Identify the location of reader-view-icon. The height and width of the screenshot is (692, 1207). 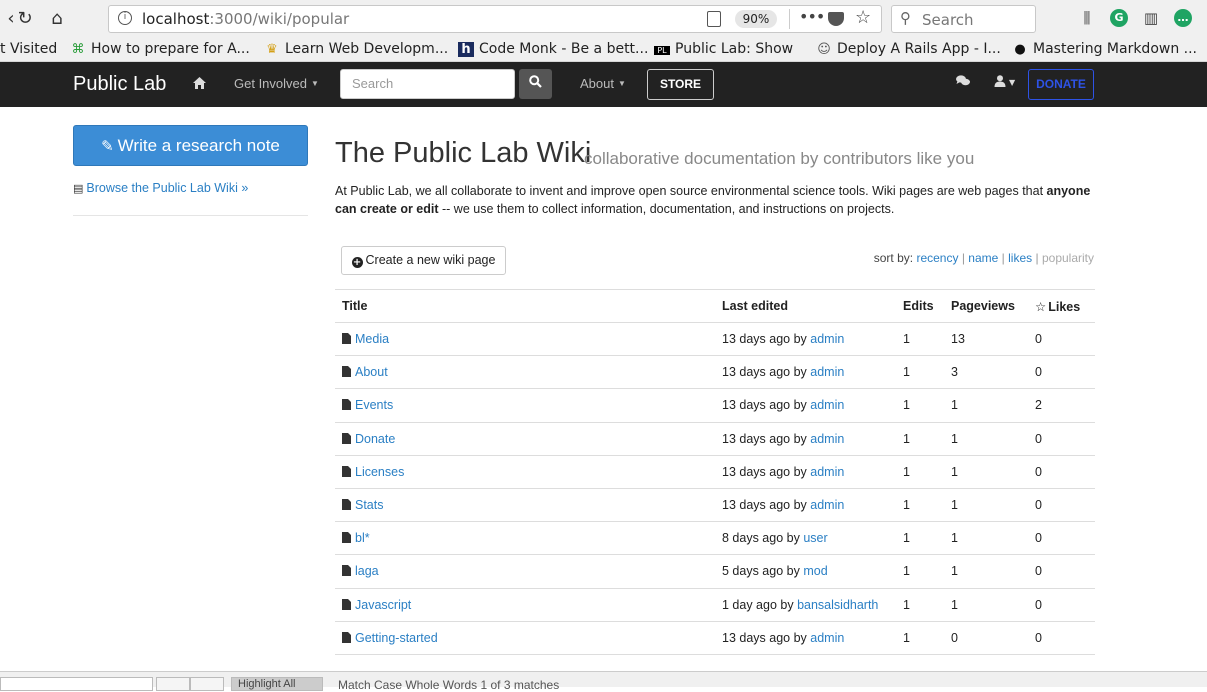
(714, 19).